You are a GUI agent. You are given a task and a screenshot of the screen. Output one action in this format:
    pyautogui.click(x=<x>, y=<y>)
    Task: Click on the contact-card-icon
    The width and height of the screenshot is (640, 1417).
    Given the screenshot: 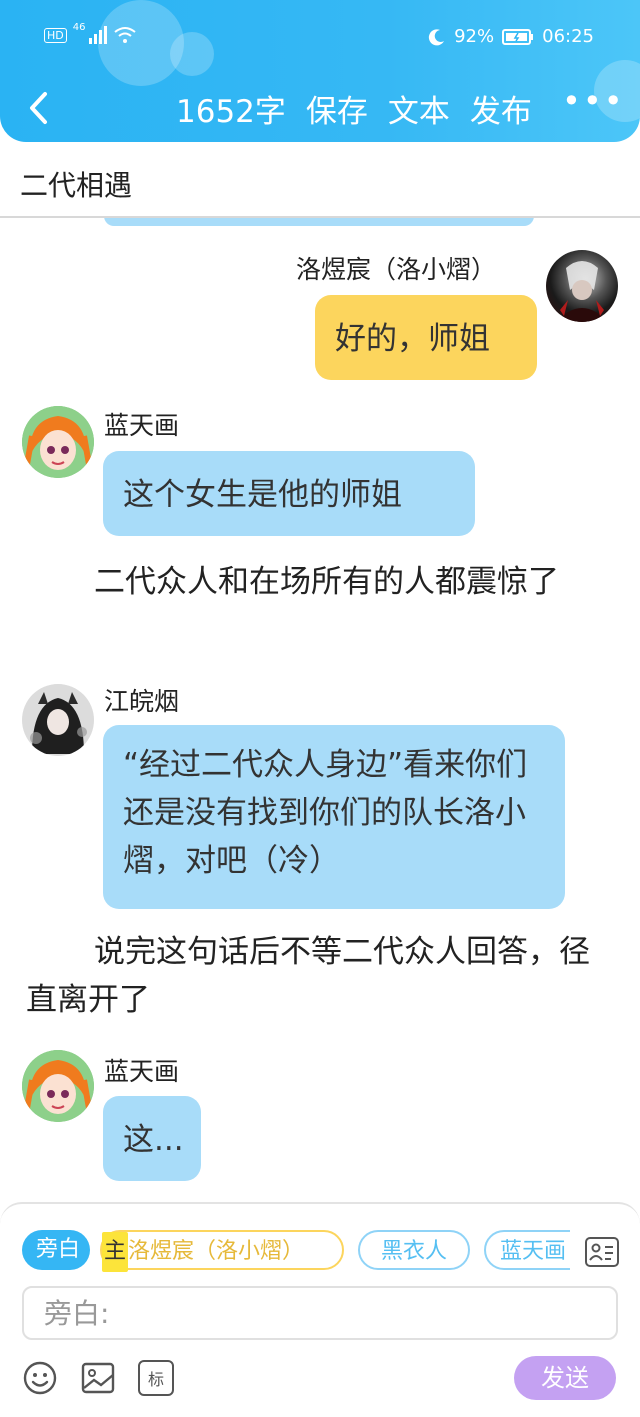 What is the action you would take?
    pyautogui.click(x=602, y=1252)
    